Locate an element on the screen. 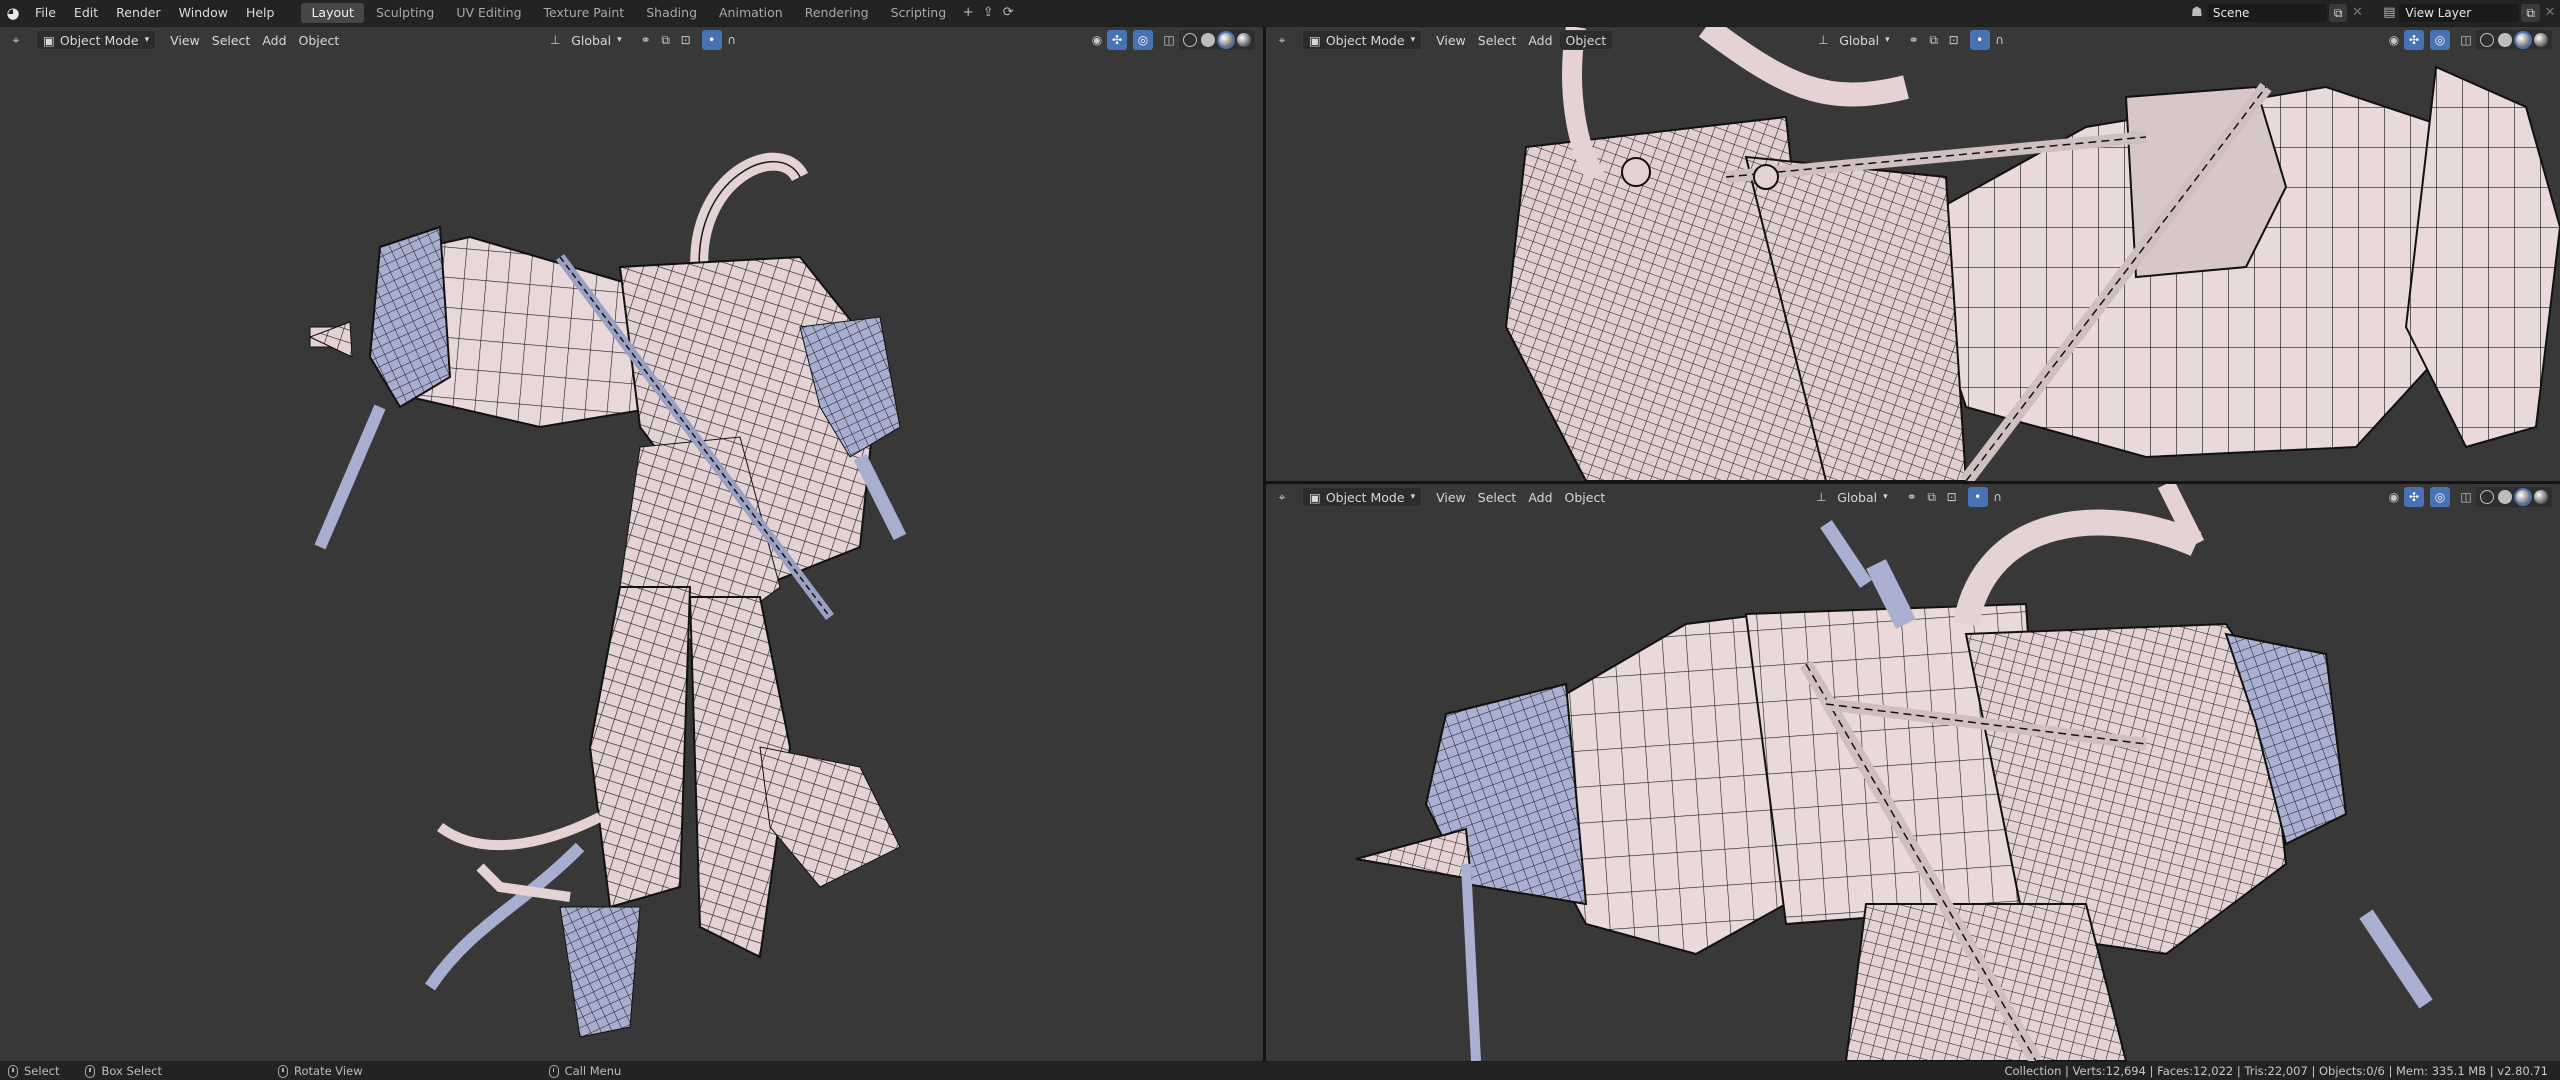 The height and width of the screenshot is (1080, 2560). copy-scene-icon: ⧉ is located at coordinates (2338, 13).